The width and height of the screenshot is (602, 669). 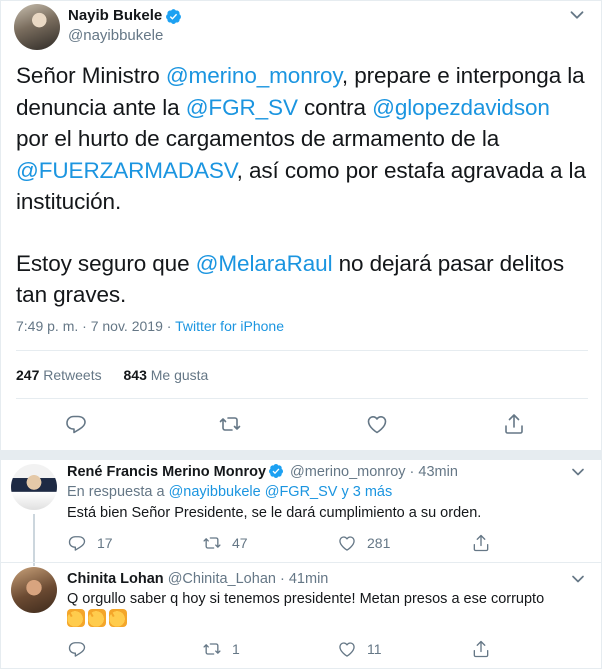 I want to click on reply-button, so click(x=82, y=649).